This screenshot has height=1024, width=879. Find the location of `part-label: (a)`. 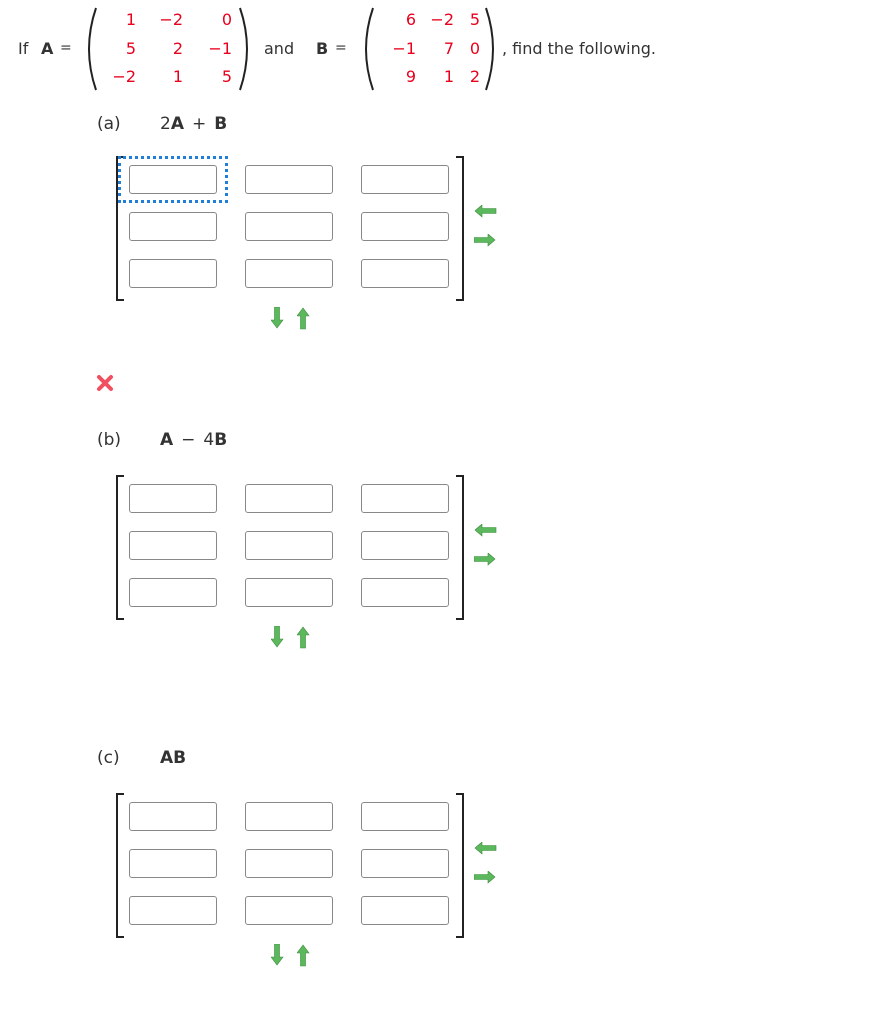

part-label: (a) is located at coordinates (109, 124).